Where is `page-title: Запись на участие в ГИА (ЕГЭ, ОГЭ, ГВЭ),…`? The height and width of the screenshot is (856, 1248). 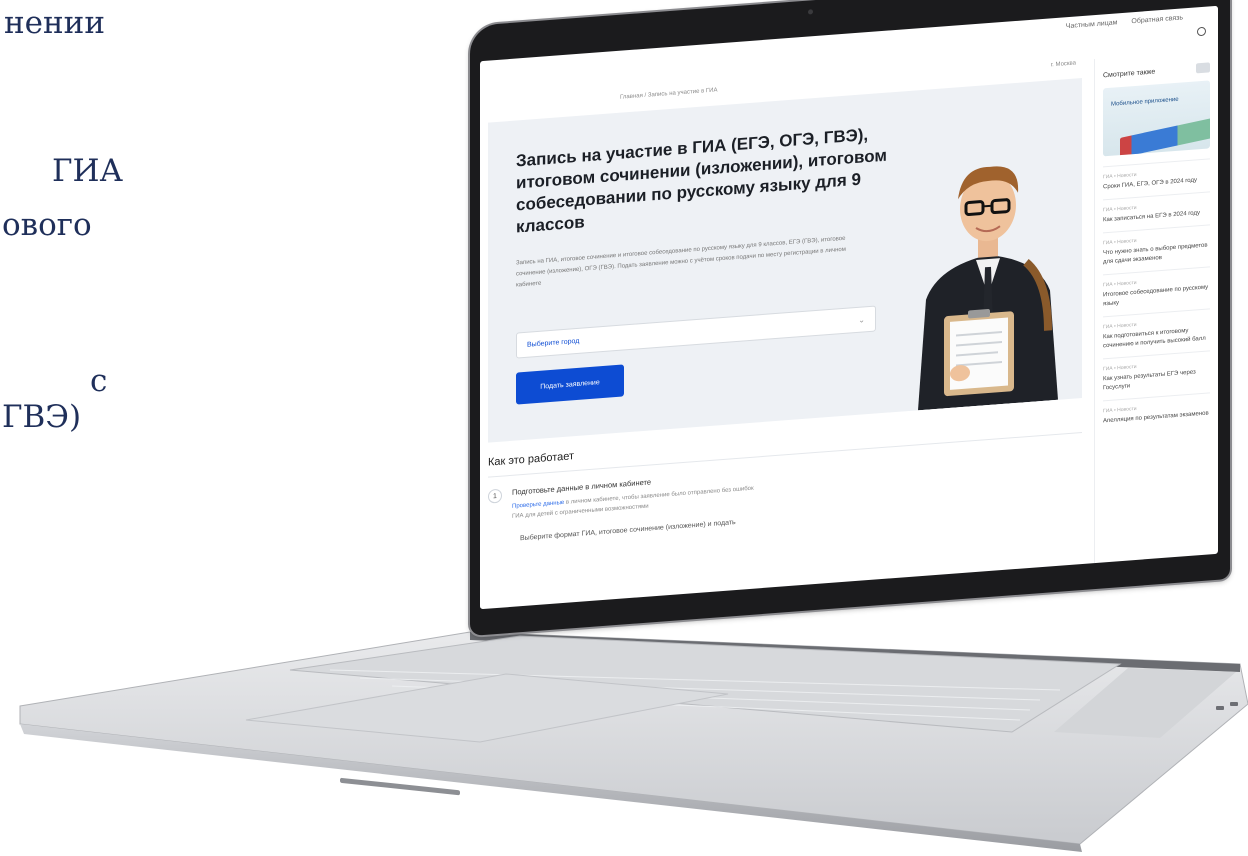
page-title: Запись на участие в ГИА (ЕГЭ, ОГЭ, ГВЭ),… is located at coordinates (701, 181).